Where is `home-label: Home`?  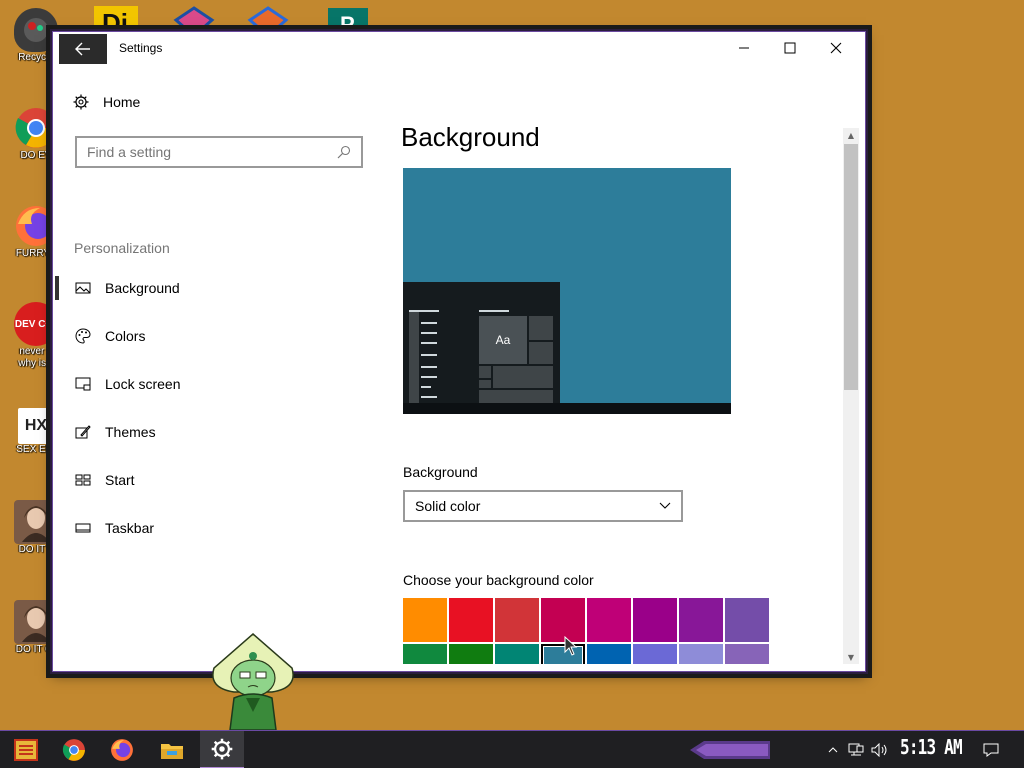 home-label: Home is located at coordinates (122, 102).